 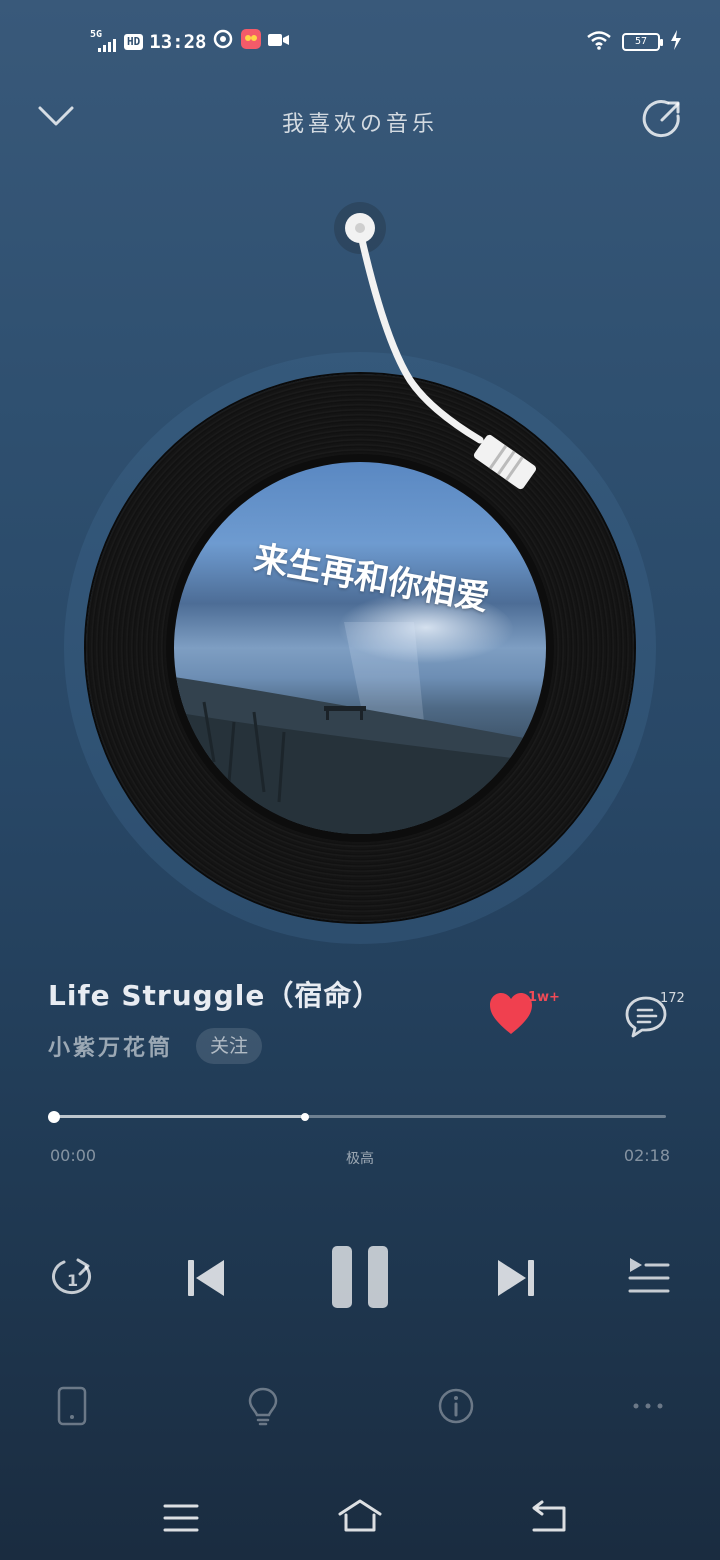 I want to click on previous-button, so click(x=206, y=1278).